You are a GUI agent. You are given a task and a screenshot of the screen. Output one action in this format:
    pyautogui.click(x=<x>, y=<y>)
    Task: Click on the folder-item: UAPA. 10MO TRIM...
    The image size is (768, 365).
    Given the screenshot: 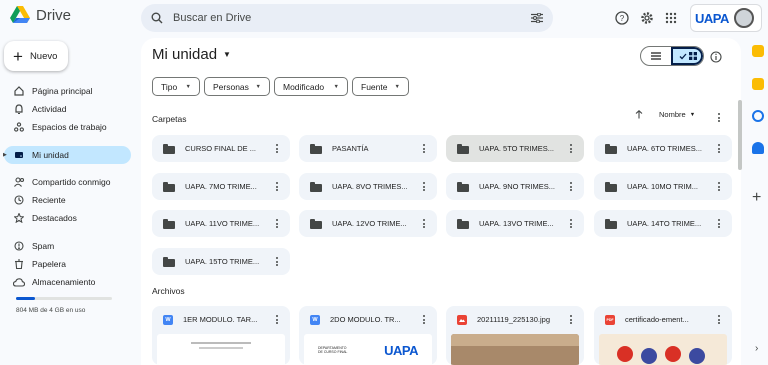 What is the action you would take?
    pyautogui.click(x=663, y=186)
    